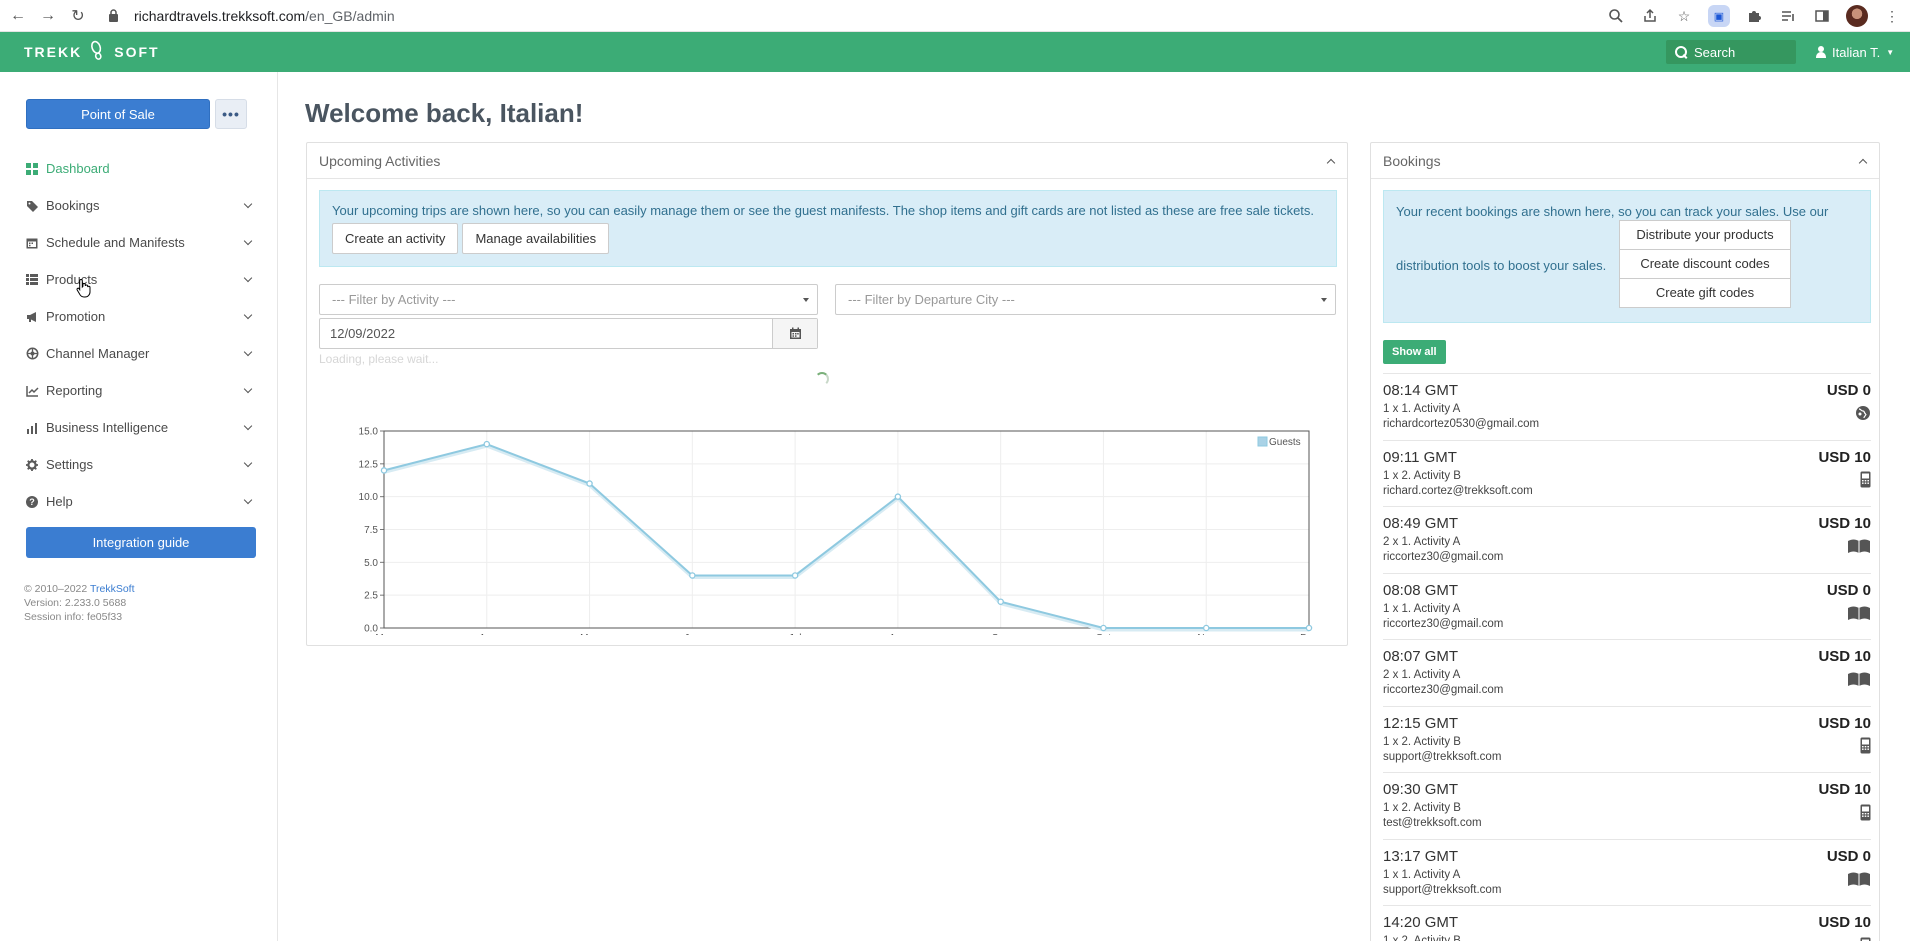 This screenshot has width=1910, height=941. I want to click on y-tick-label: 2.5, so click(371, 596).